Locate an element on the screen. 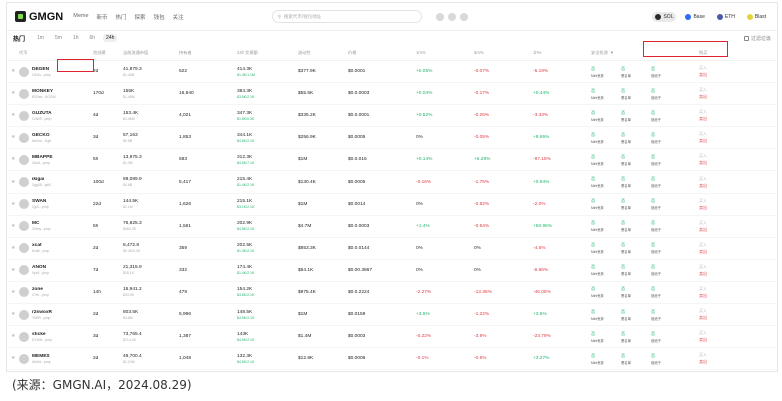 The width and height of the screenshot is (782, 401). token-cell: r2swoxR YMfR...pmp is located at coordinates (56, 314).